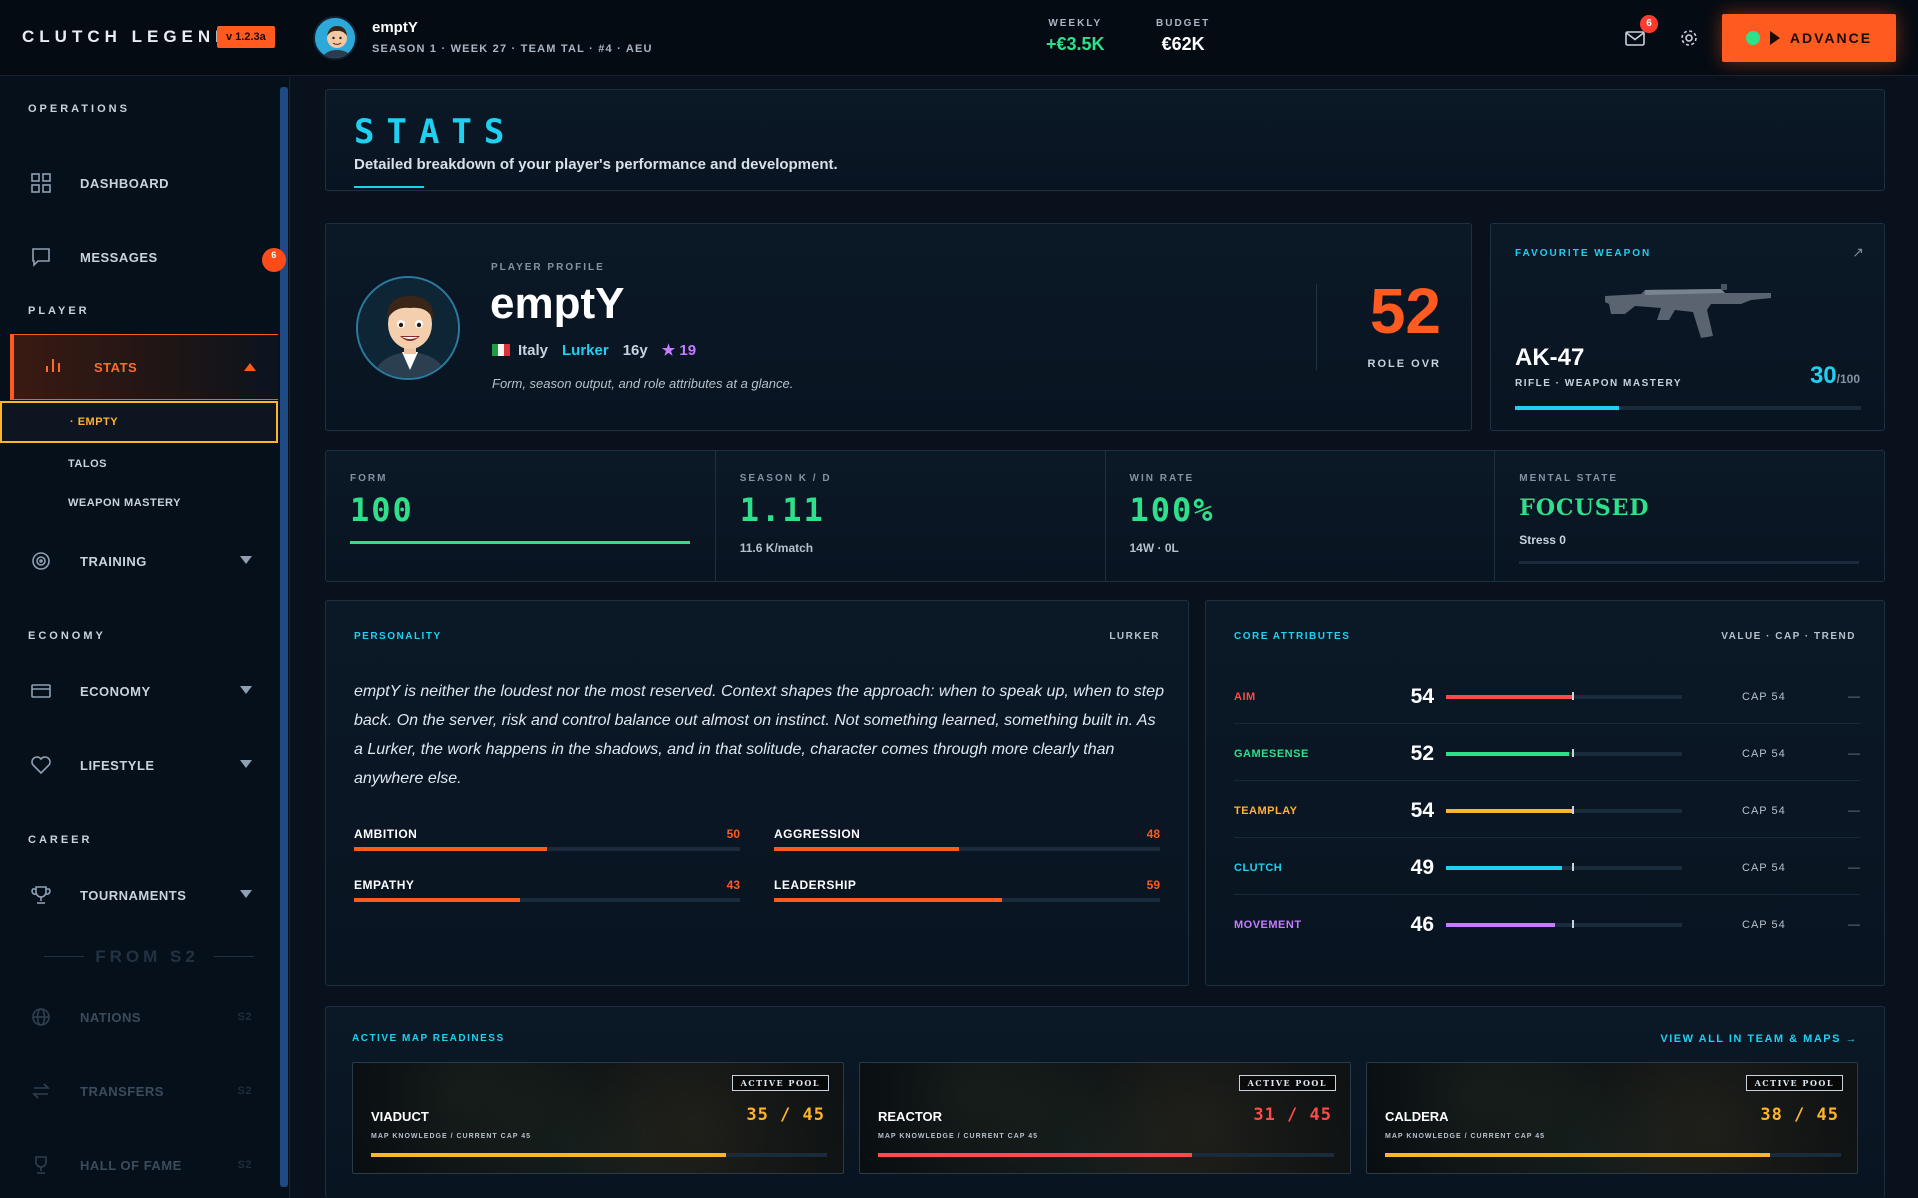 The width and height of the screenshot is (1918, 1198). Describe the element at coordinates (1547, 752) in the screenshot. I see `attribute-row-gamesense: GAMESENSE 52 CAP 54 —` at that location.